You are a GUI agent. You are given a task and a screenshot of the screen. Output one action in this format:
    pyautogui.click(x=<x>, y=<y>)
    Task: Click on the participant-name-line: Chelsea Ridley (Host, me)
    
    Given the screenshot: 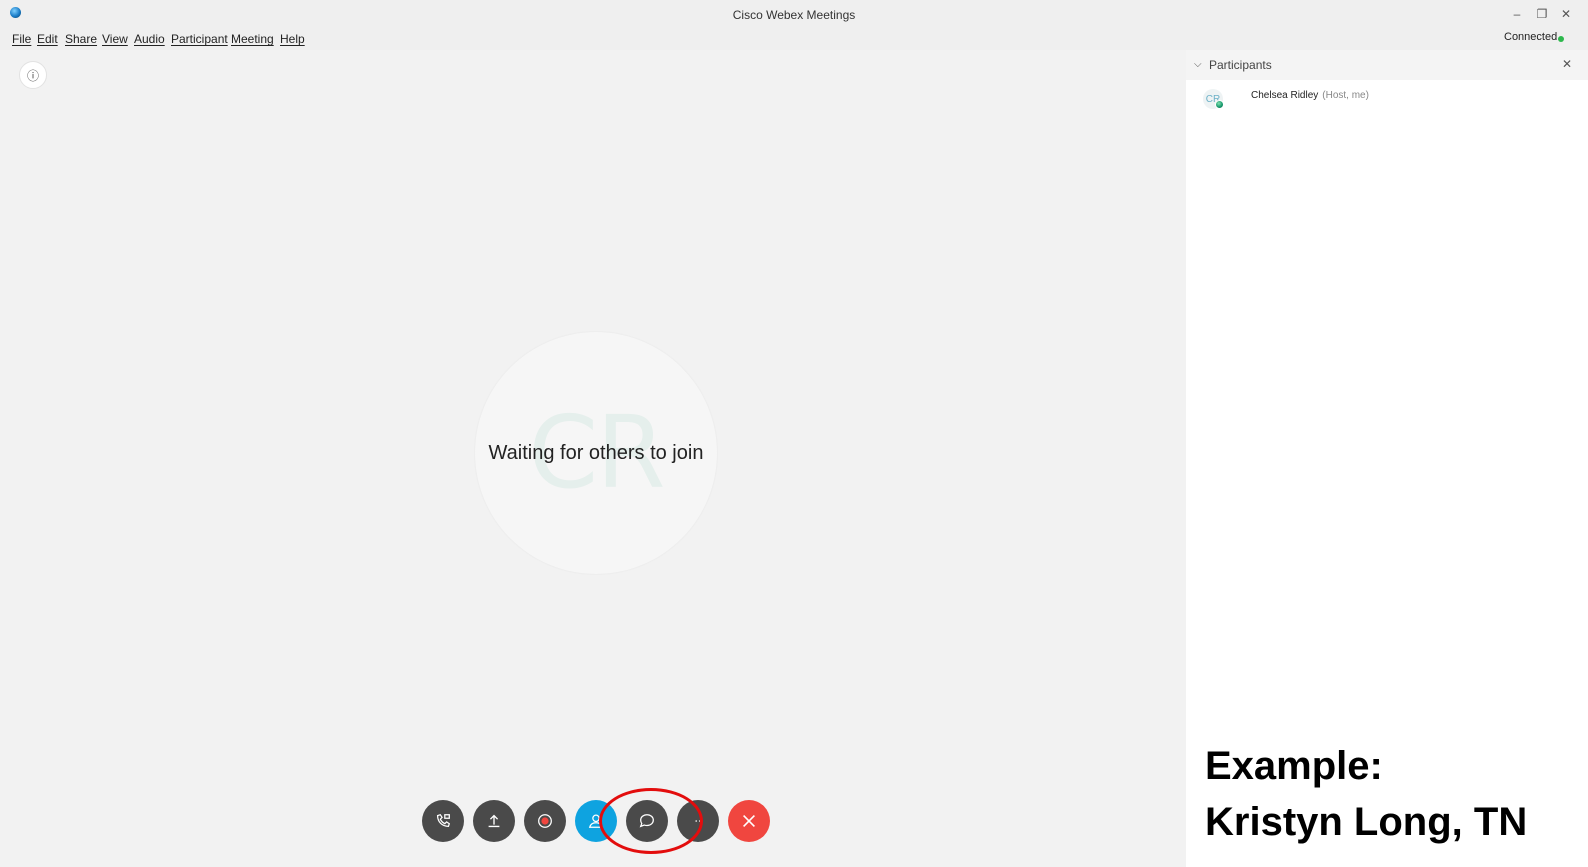 What is the action you would take?
    pyautogui.click(x=1310, y=95)
    